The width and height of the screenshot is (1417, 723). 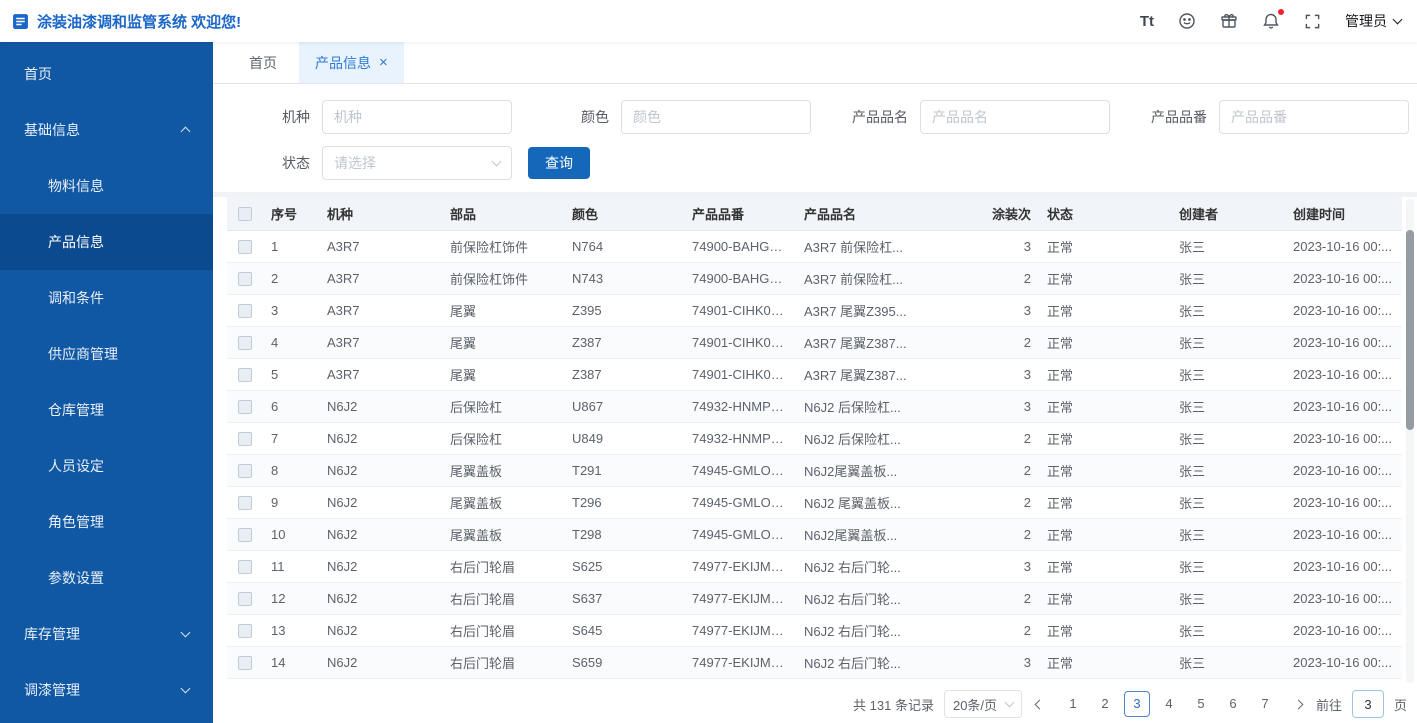 I want to click on app-title: 涂装油漆调和监管系统 欢迎您!, so click(x=139, y=22).